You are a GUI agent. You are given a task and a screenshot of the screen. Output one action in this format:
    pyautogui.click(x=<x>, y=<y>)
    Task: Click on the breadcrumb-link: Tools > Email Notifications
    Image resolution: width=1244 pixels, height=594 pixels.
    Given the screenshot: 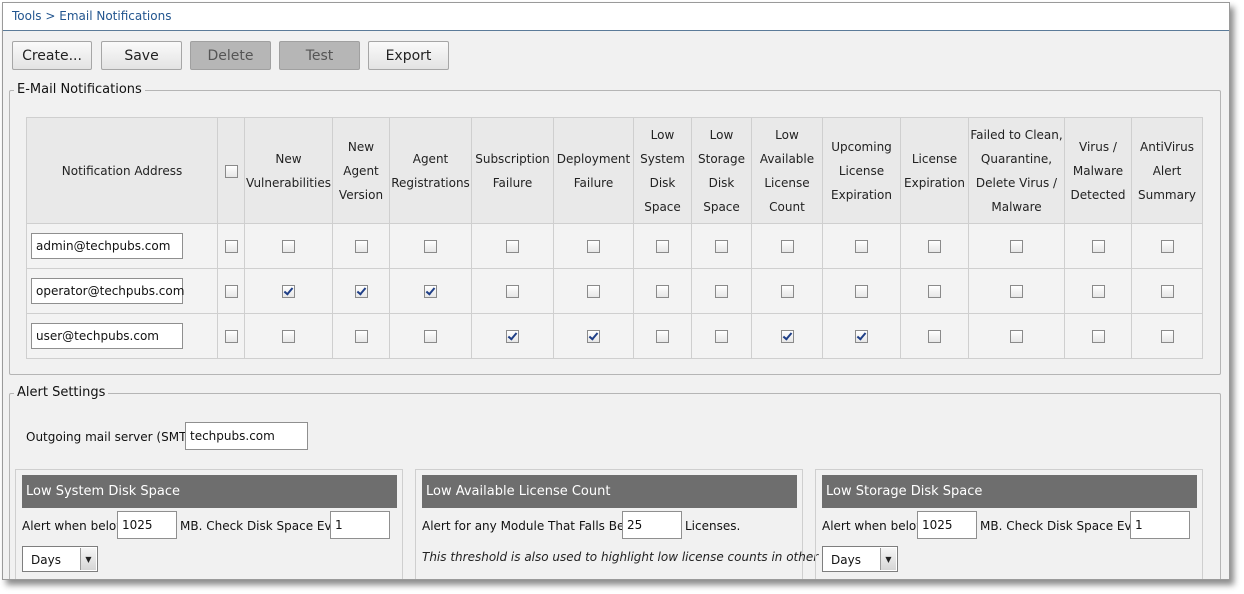 What is the action you would take?
    pyautogui.click(x=91, y=16)
    